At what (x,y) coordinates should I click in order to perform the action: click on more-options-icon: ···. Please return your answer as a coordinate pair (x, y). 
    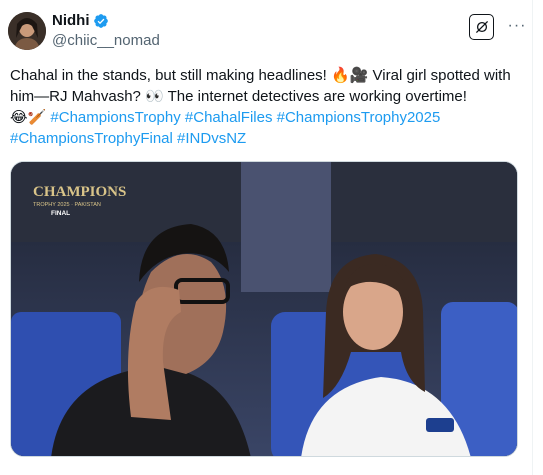
    Looking at the image, I should click on (517, 25).